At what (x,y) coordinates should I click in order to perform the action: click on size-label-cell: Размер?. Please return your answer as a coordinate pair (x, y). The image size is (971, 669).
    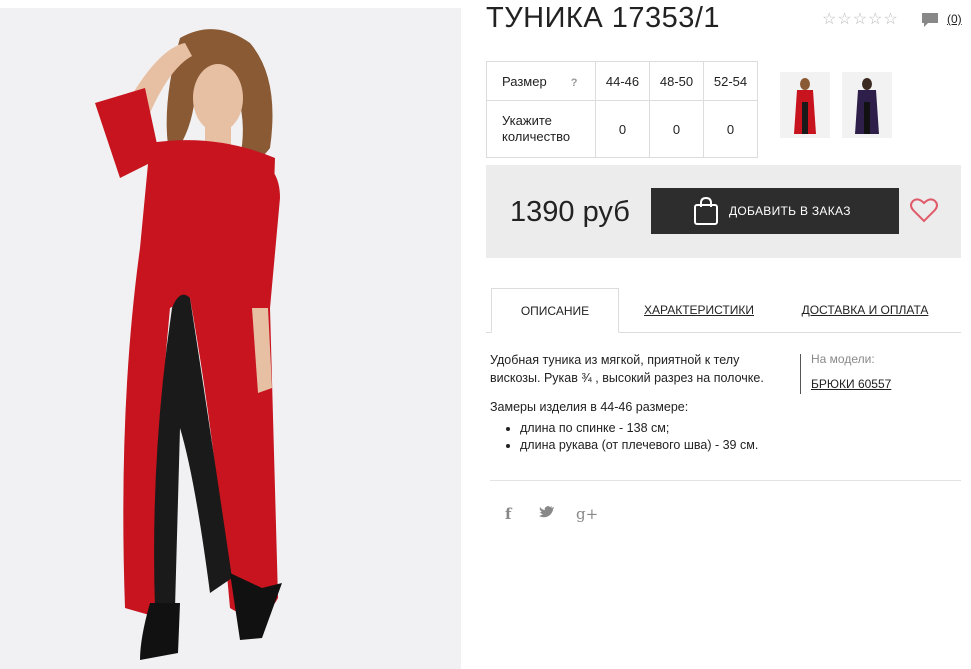
    Looking at the image, I should click on (541, 81).